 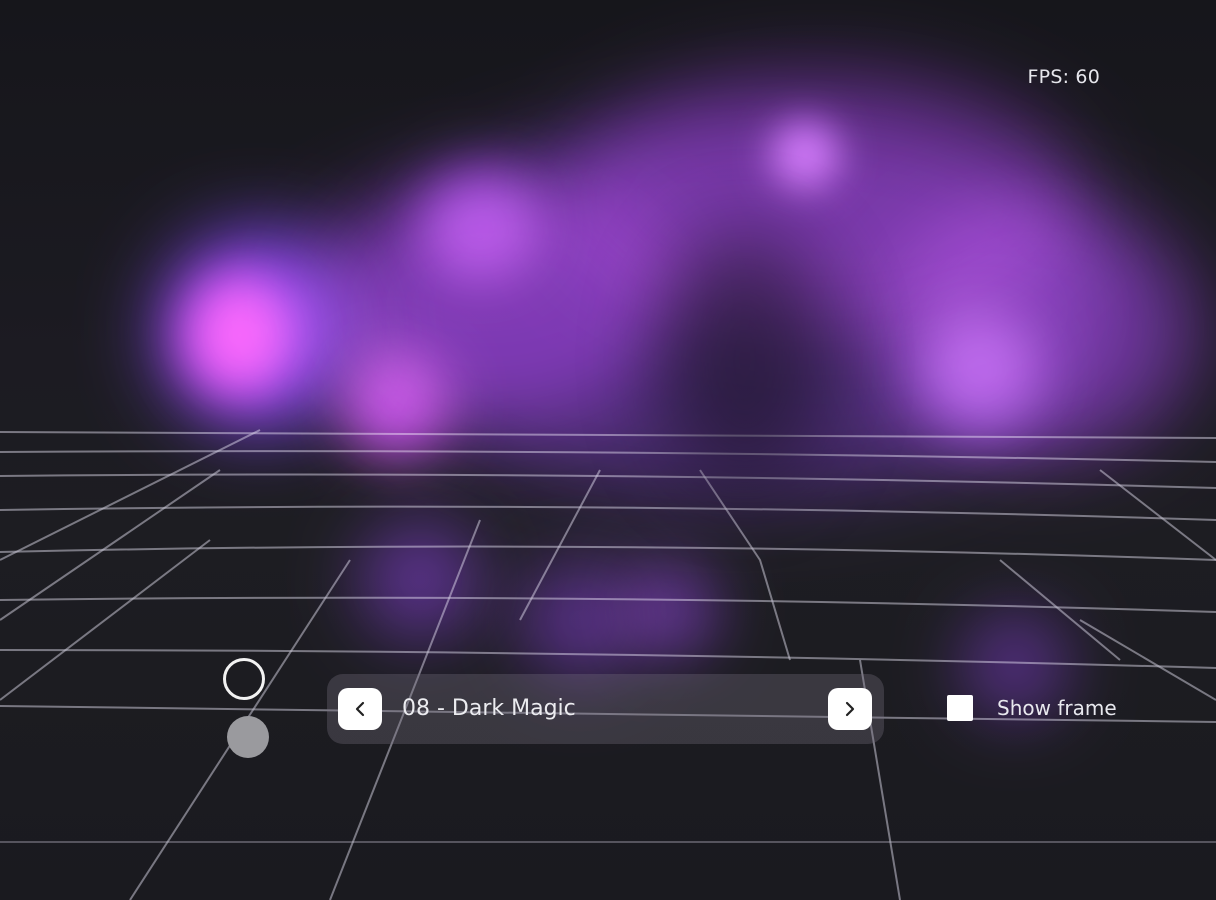 I want to click on swatch-gray, so click(x=248, y=737).